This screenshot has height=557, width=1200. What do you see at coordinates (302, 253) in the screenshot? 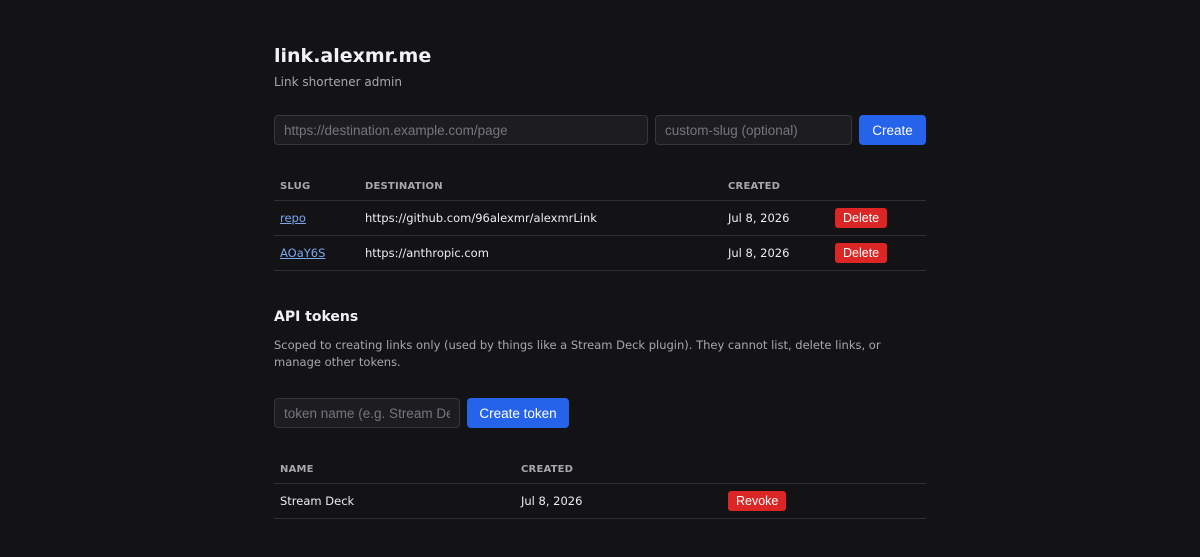
I see `slug-link: AOaY6S` at bounding box center [302, 253].